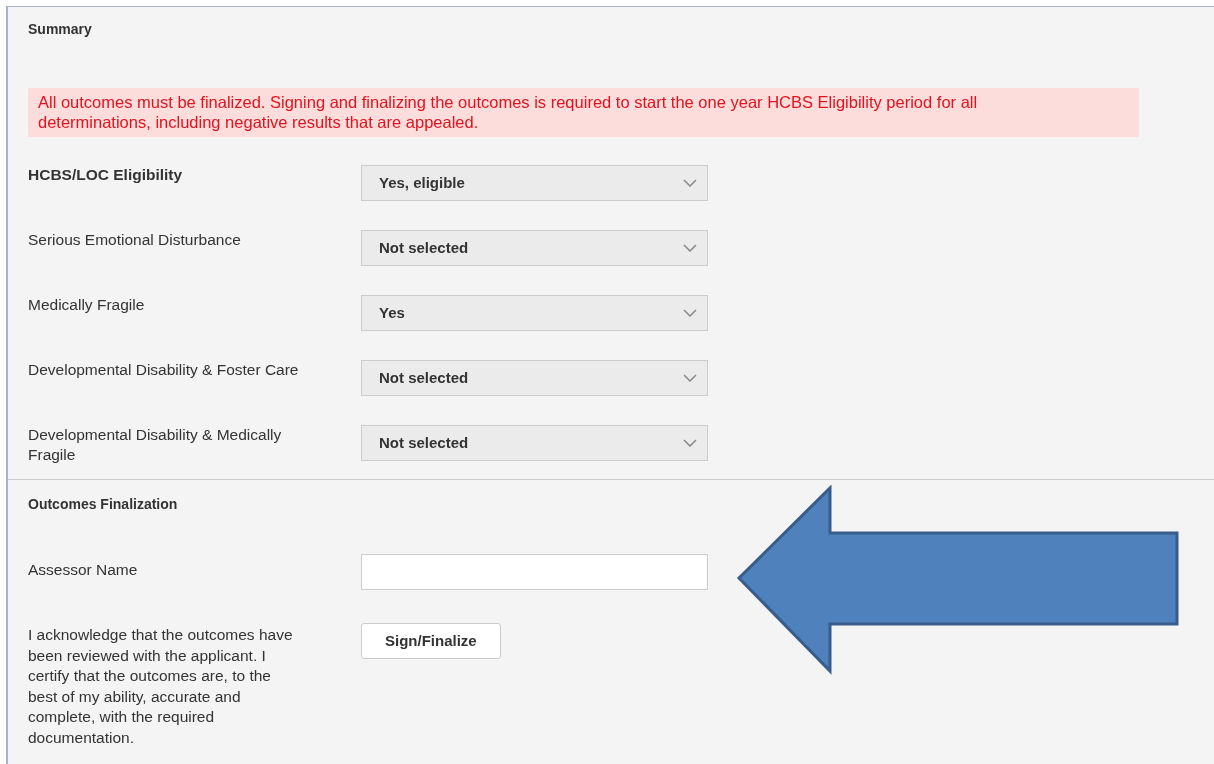 The width and height of the screenshot is (1214, 764). Describe the element at coordinates (103, 504) in the screenshot. I see `section-title: Outcomes Finalization` at that location.